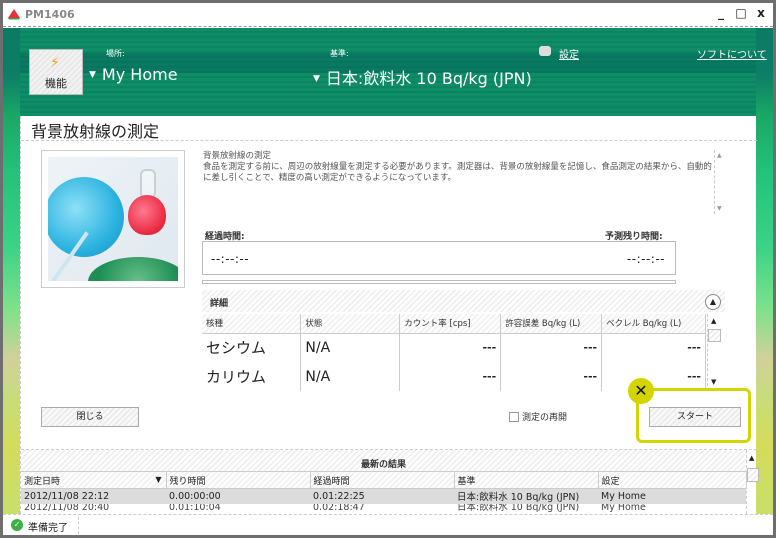  Describe the element at coordinates (50, 14) in the screenshot. I see `window-title: PM1406` at that location.